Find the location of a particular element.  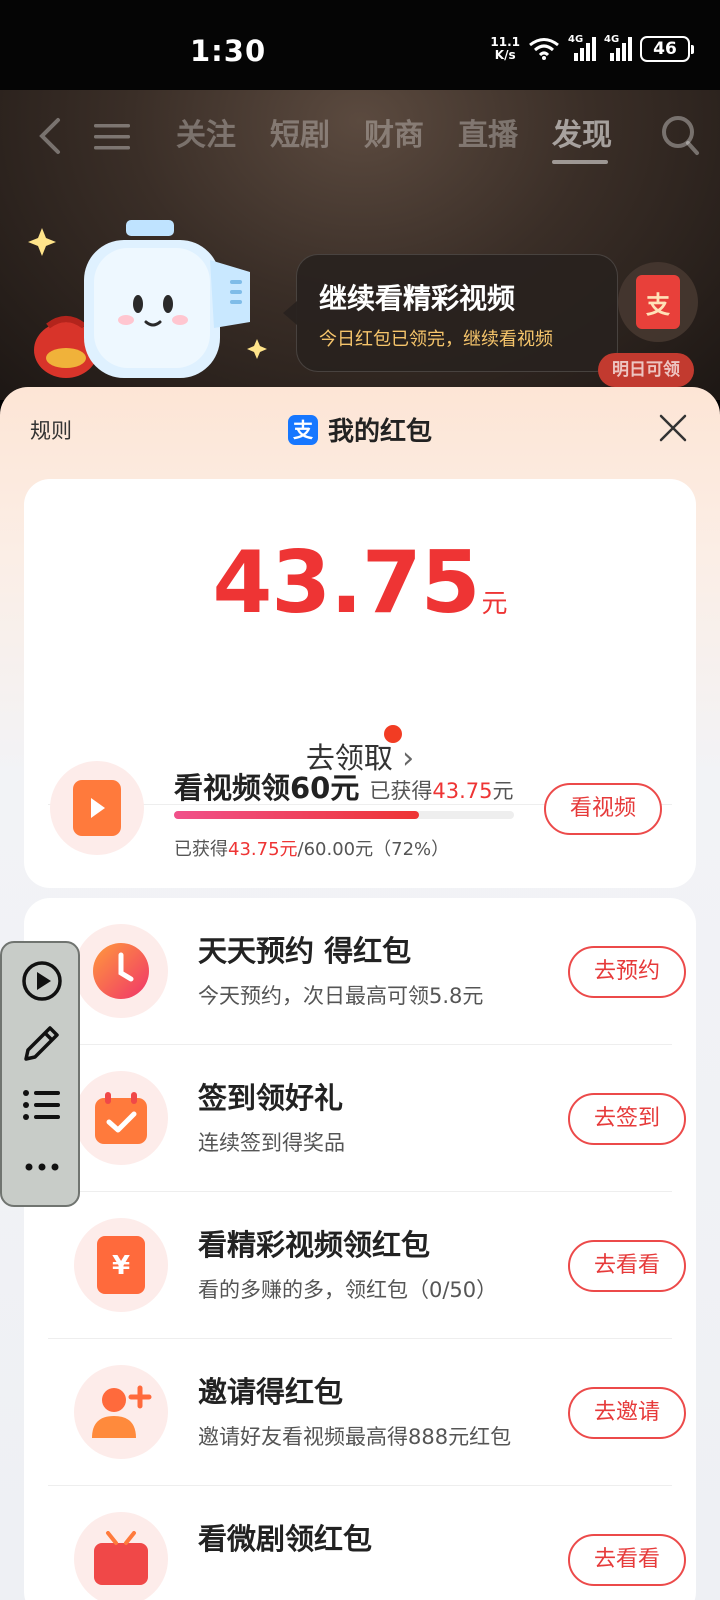

watch-video-button: 看视频 is located at coordinates (603, 809).